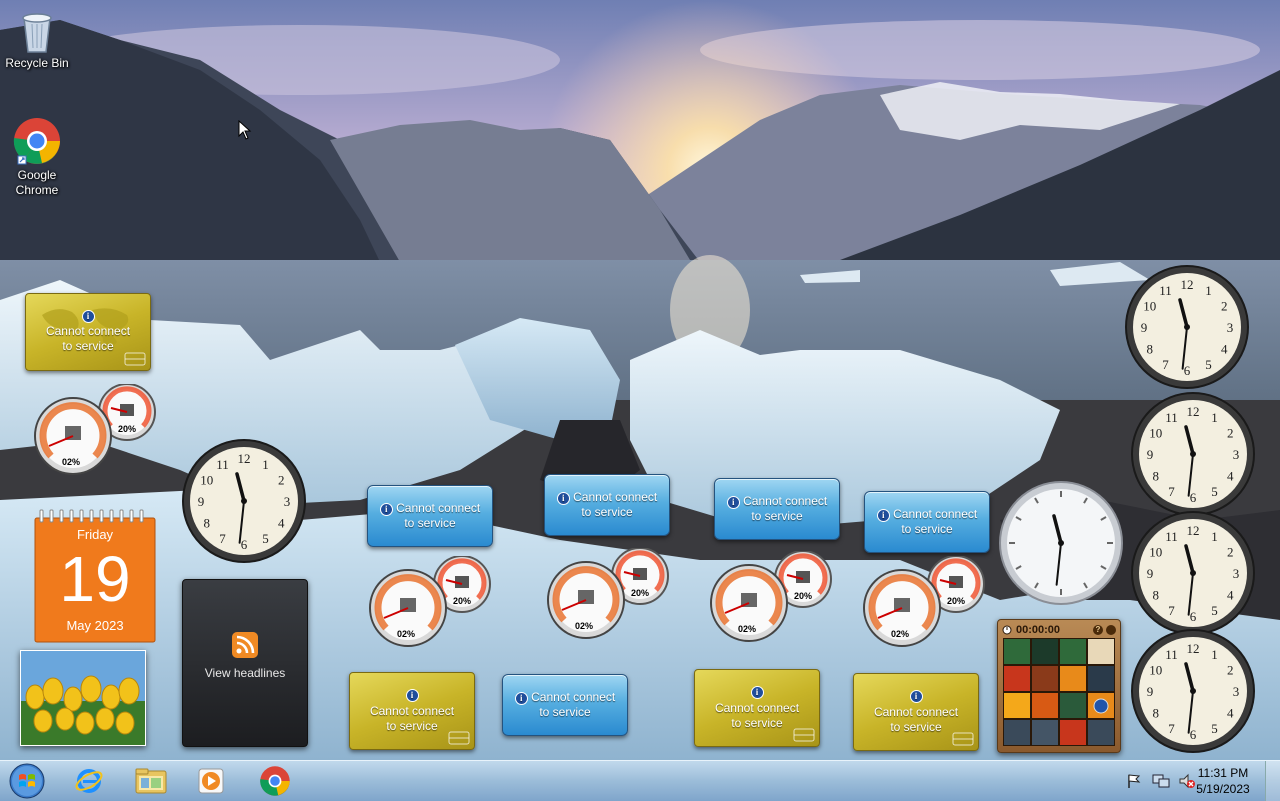  I want to click on clock-gadget, so click(1061, 543).